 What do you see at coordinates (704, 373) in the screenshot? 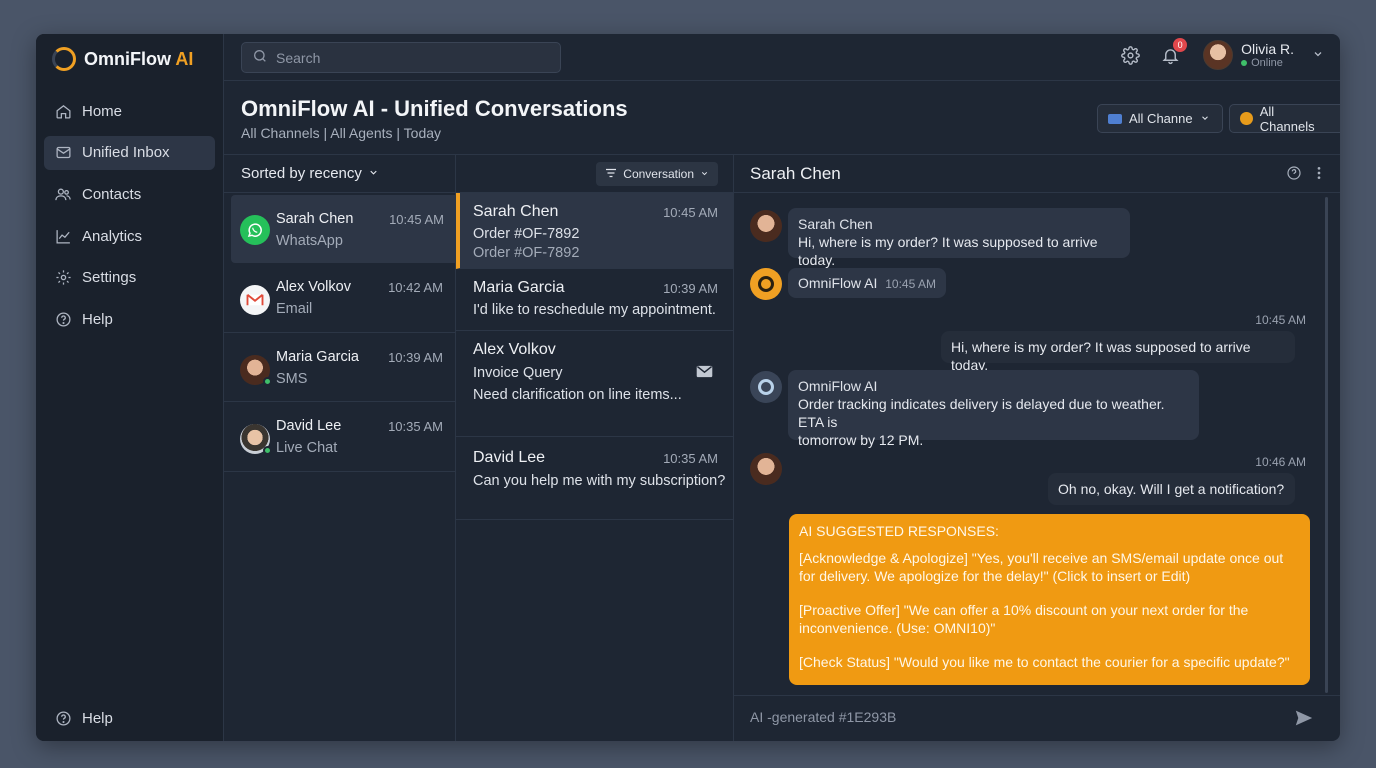
I see `envelope-icon` at bounding box center [704, 373].